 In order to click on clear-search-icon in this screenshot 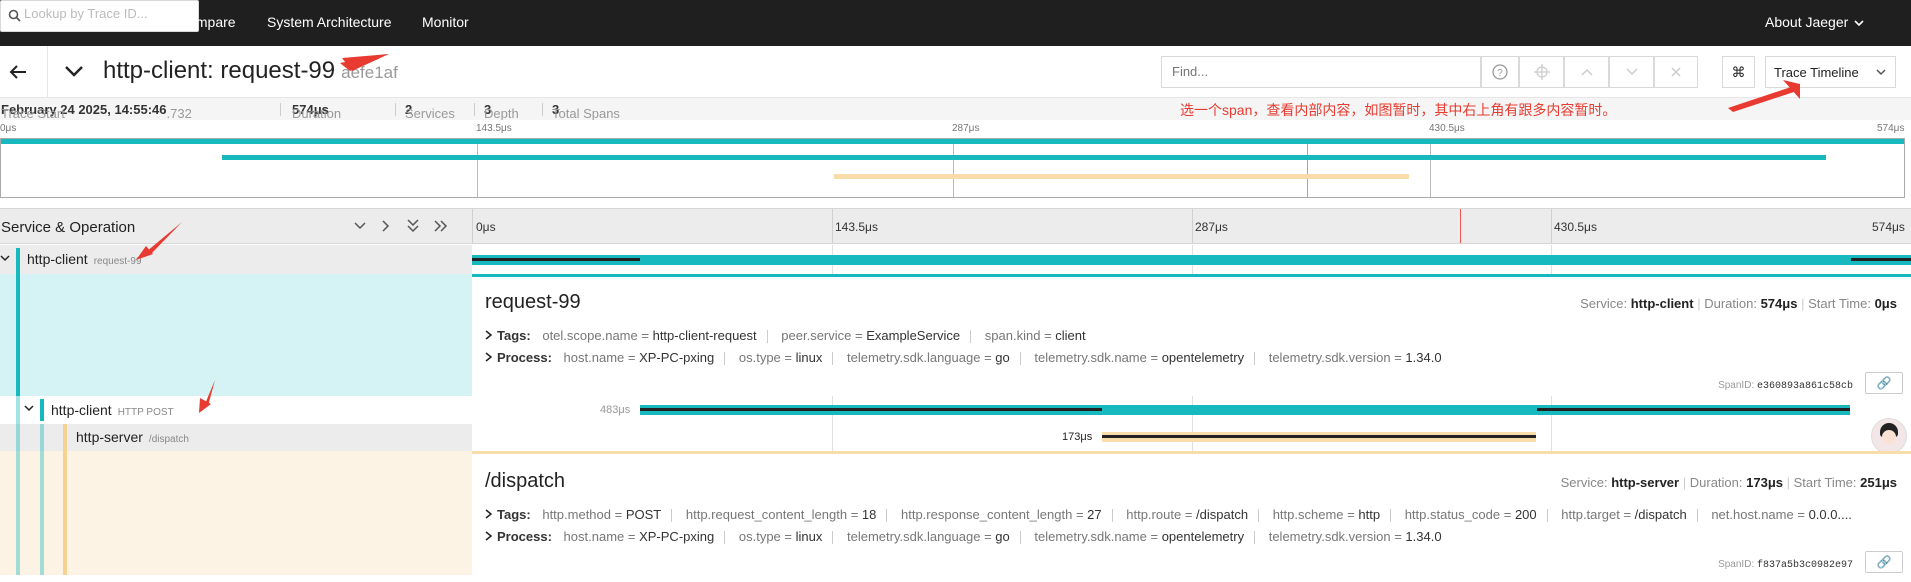, I will do `click(1676, 72)`.